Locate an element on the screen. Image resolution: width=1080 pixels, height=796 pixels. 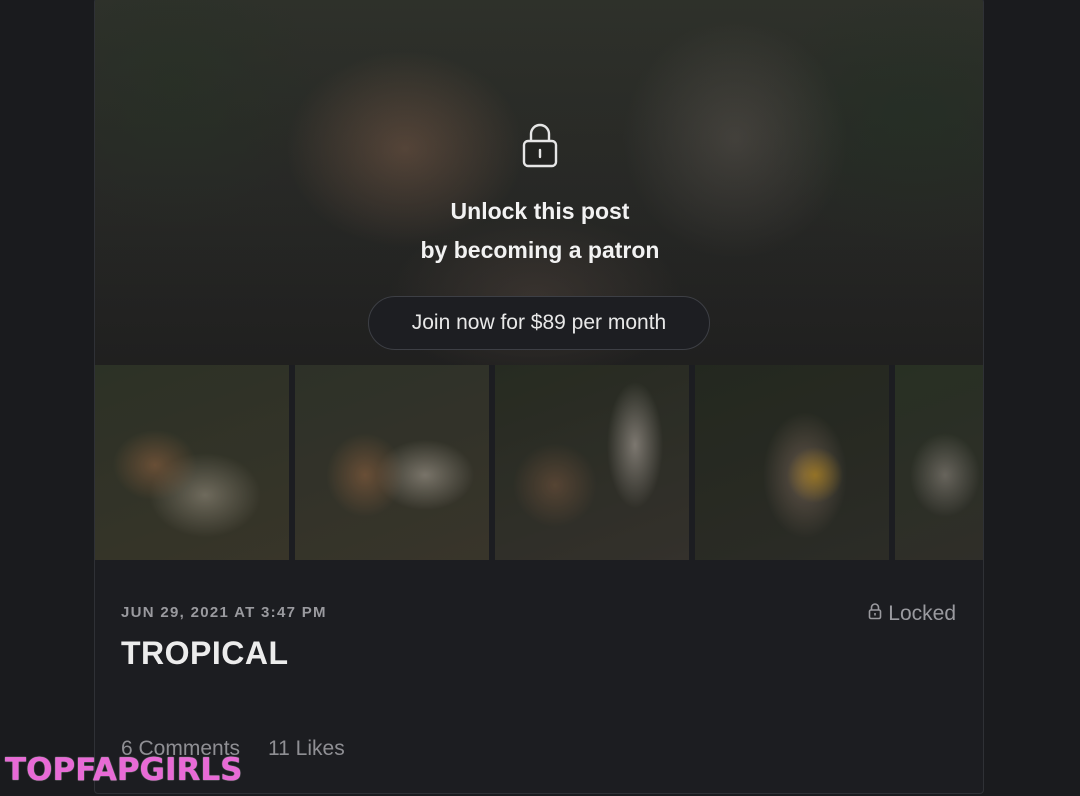
post-date: JUN 29, 2021 AT 3:47 PM is located at coordinates (224, 612).